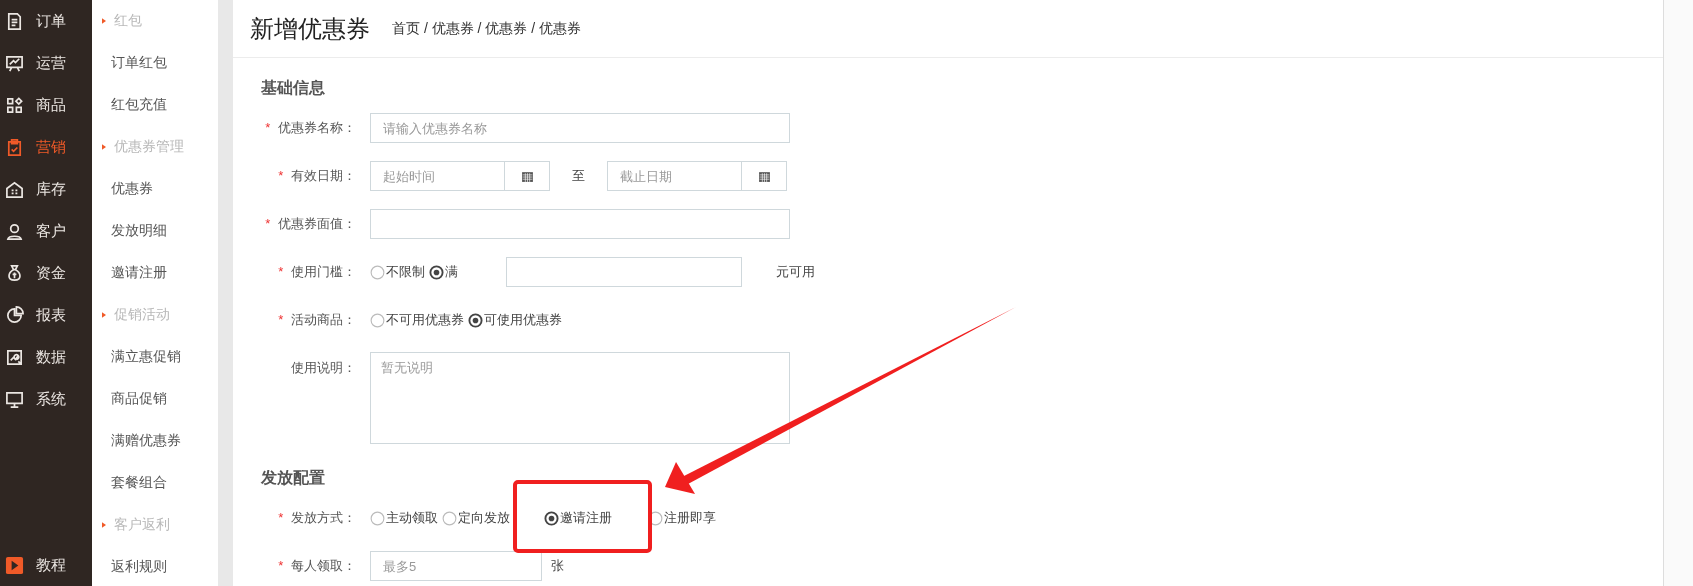 This screenshot has width=1693, height=586. Describe the element at coordinates (164, 441) in the screenshot. I see `menu-item: 满赠优惠券` at that location.